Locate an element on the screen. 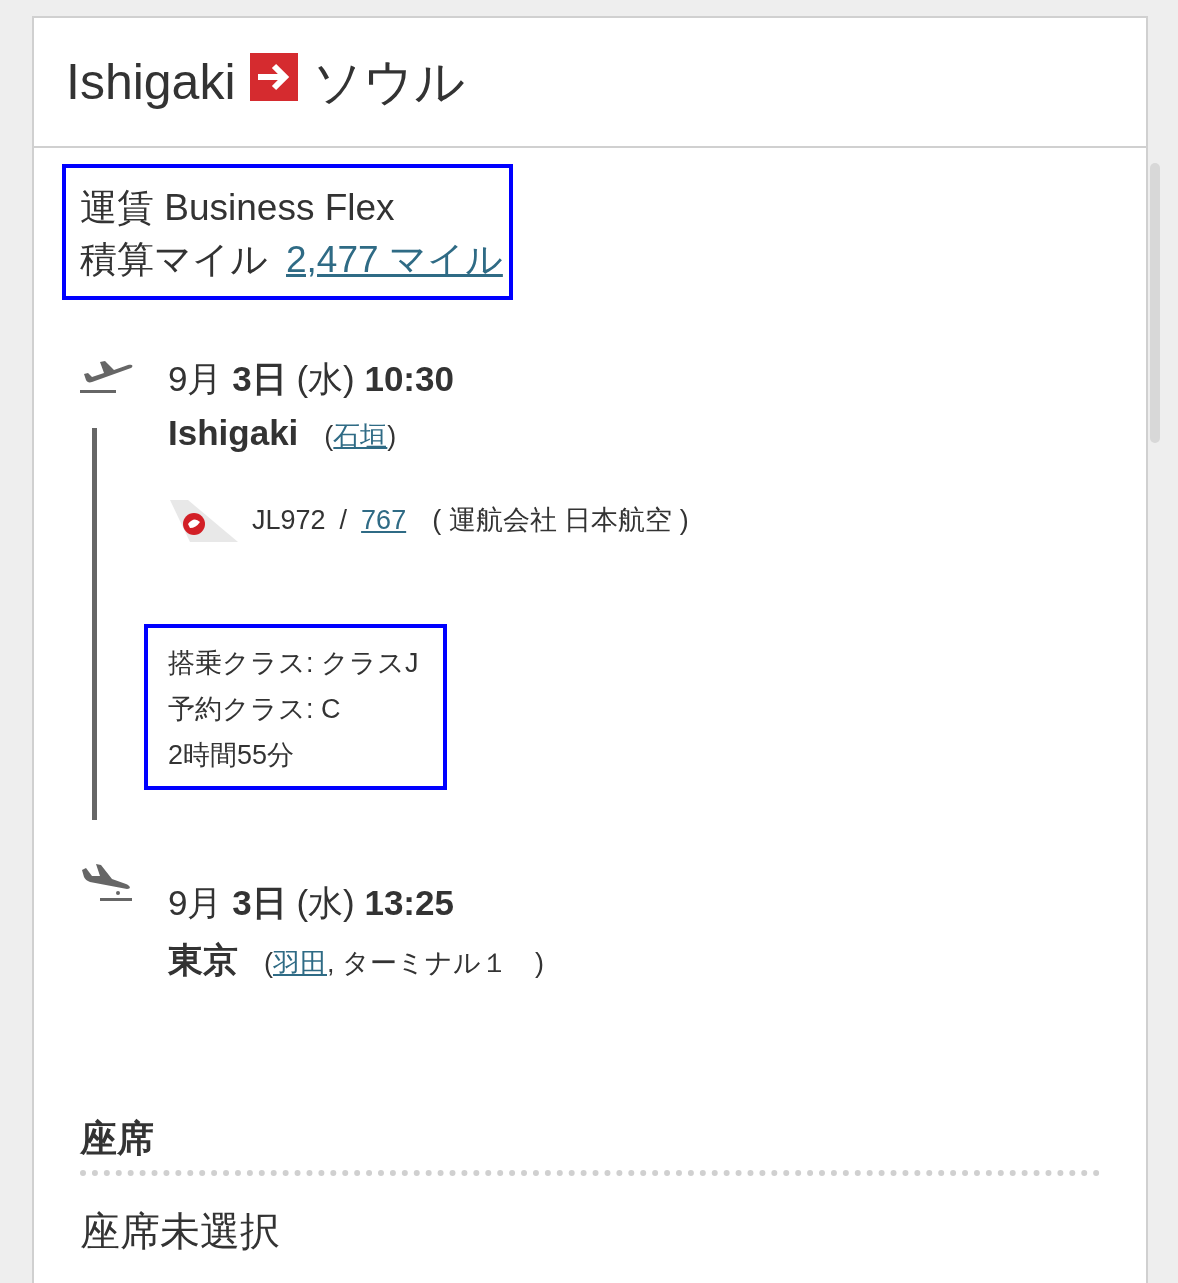 The width and height of the screenshot is (1178, 1283). operator-text: ( 運航会社 日本航空 ) is located at coordinates (560, 520).